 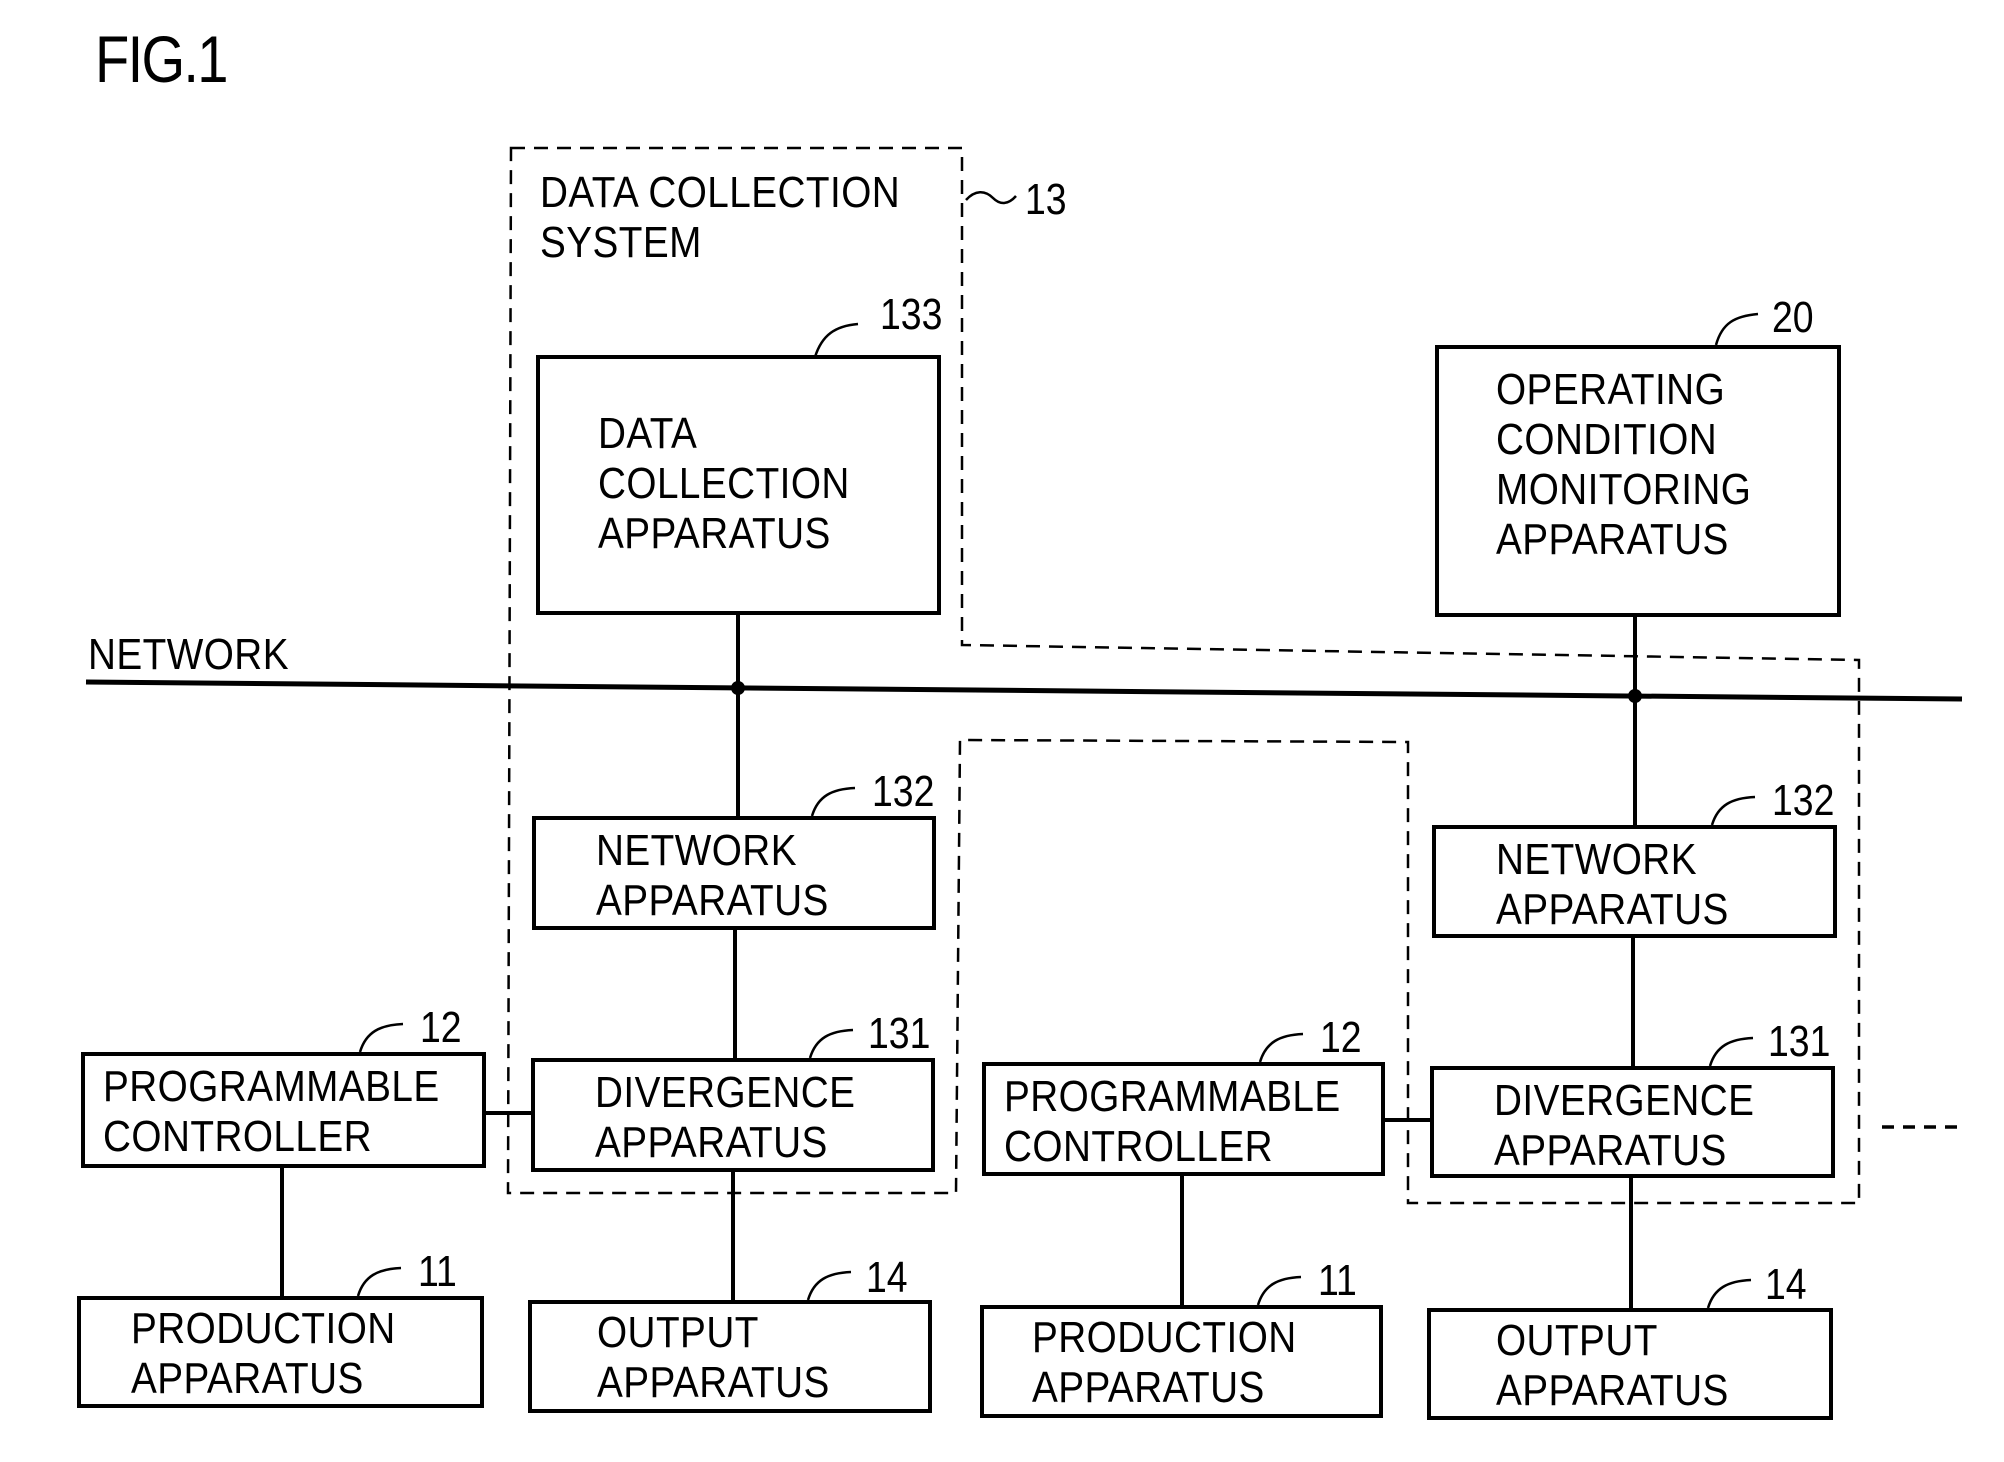 What do you see at coordinates (1624, 464) in the screenshot?
I see `monitoring-apparatus-label: OPERATING CONDITION MONITORING APPARATUS` at bounding box center [1624, 464].